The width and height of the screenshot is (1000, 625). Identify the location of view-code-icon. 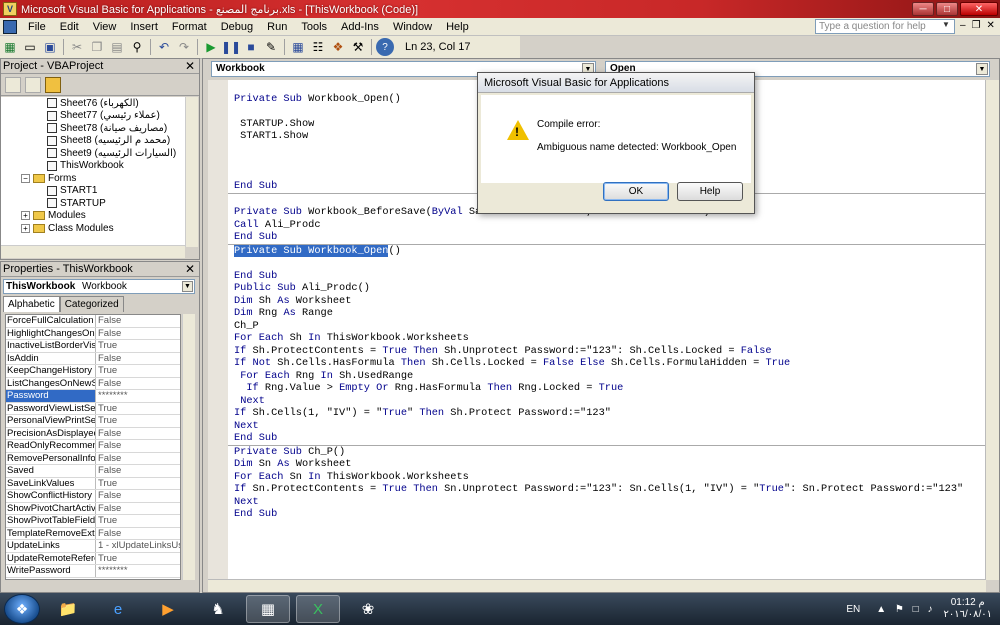
(13, 84).